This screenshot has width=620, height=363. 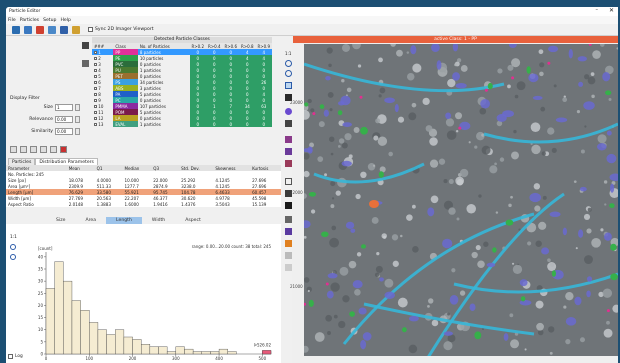 I want to click on list-icon, so click(x=23, y=149).